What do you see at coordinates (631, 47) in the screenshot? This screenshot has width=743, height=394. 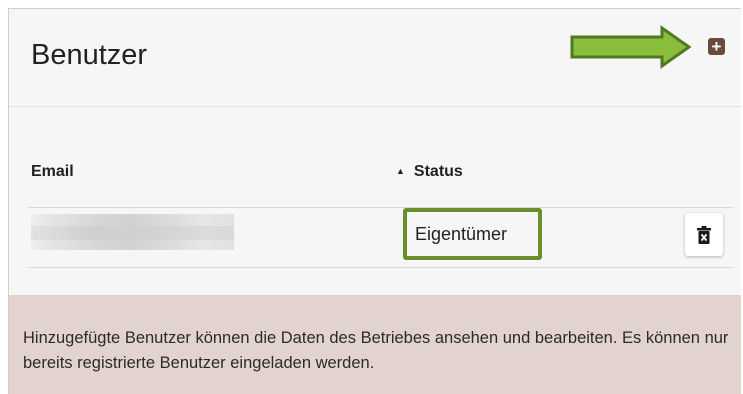 I see `annotation-arrow-icon` at bounding box center [631, 47].